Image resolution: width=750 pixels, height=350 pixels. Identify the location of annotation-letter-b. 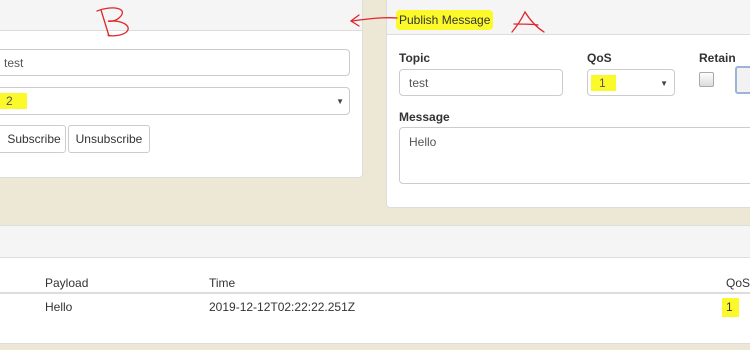
(112, 22).